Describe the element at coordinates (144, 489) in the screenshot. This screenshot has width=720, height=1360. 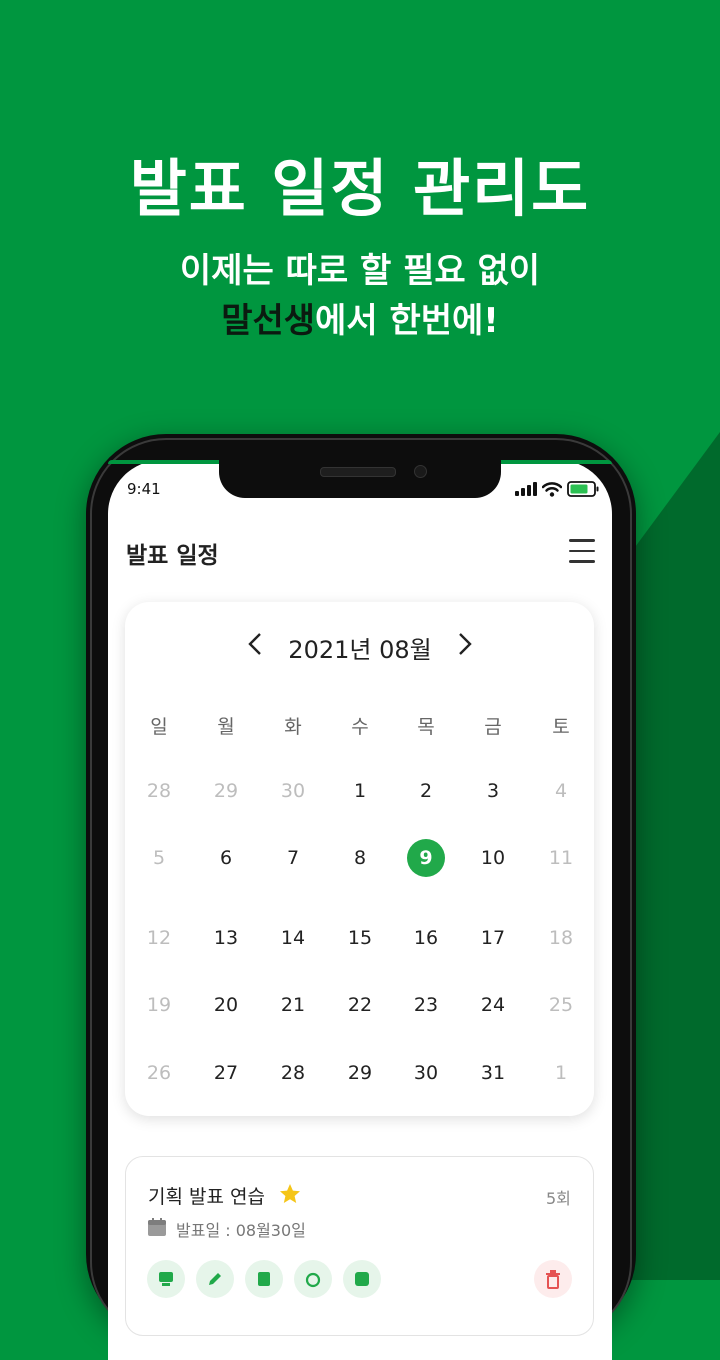
I see `status-time: 9:41` at that location.